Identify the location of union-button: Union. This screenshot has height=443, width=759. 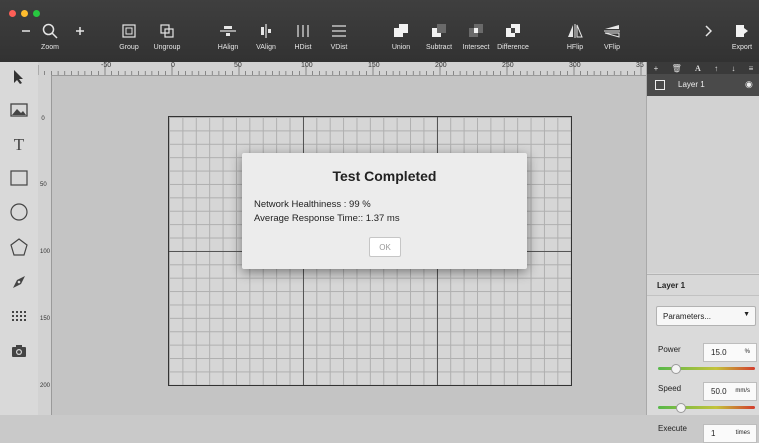
(401, 38).